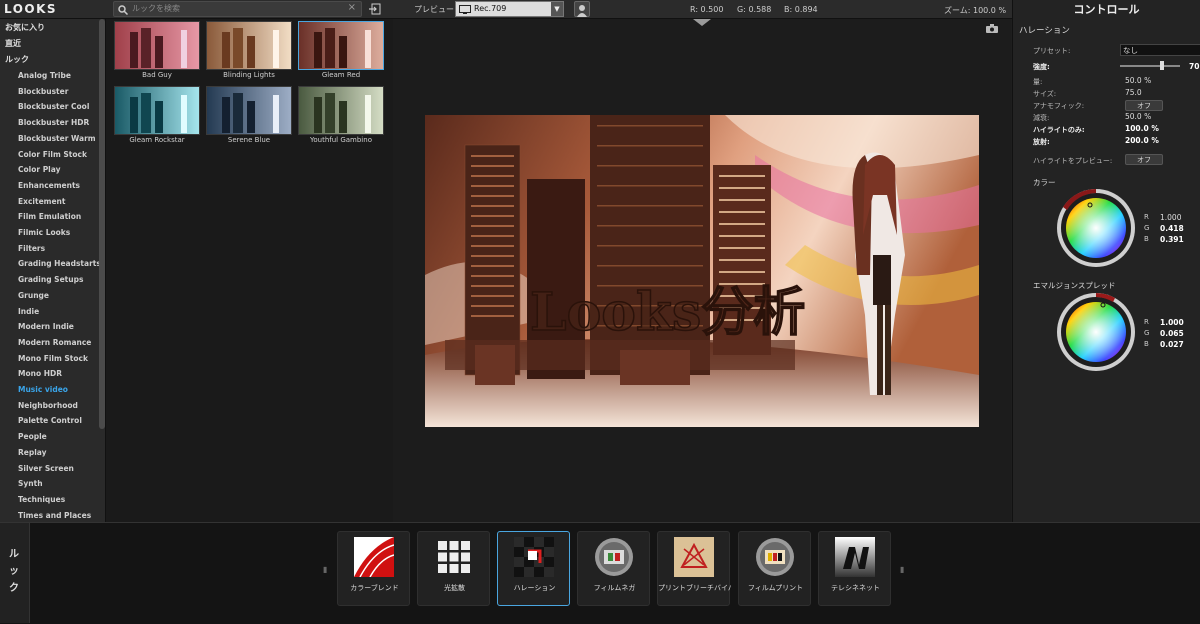 This screenshot has width=1200, height=624. Describe the element at coordinates (1146, 239) in the screenshot. I see `color-b-label: B` at that location.